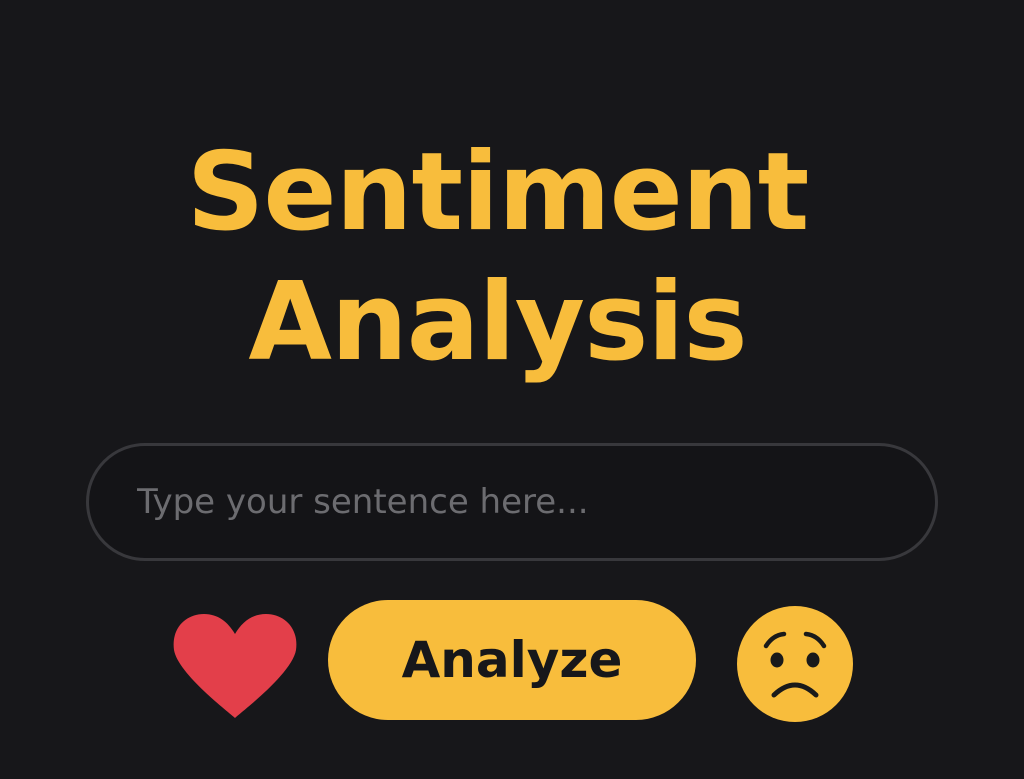 This screenshot has width=1024, height=779. What do you see at coordinates (517, 502) in the screenshot?
I see `sentence-input` at bounding box center [517, 502].